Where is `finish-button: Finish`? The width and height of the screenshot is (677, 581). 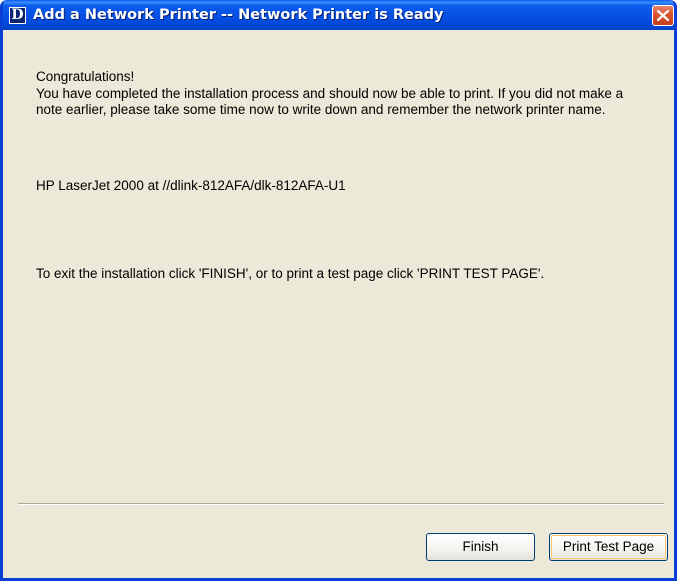
finish-button: Finish is located at coordinates (480, 547).